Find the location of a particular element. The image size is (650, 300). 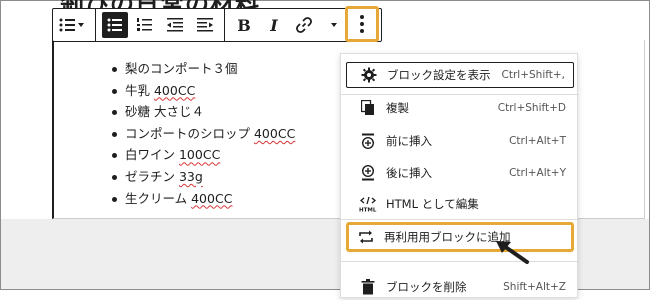

block-toolbar: B I is located at coordinates (217, 25).